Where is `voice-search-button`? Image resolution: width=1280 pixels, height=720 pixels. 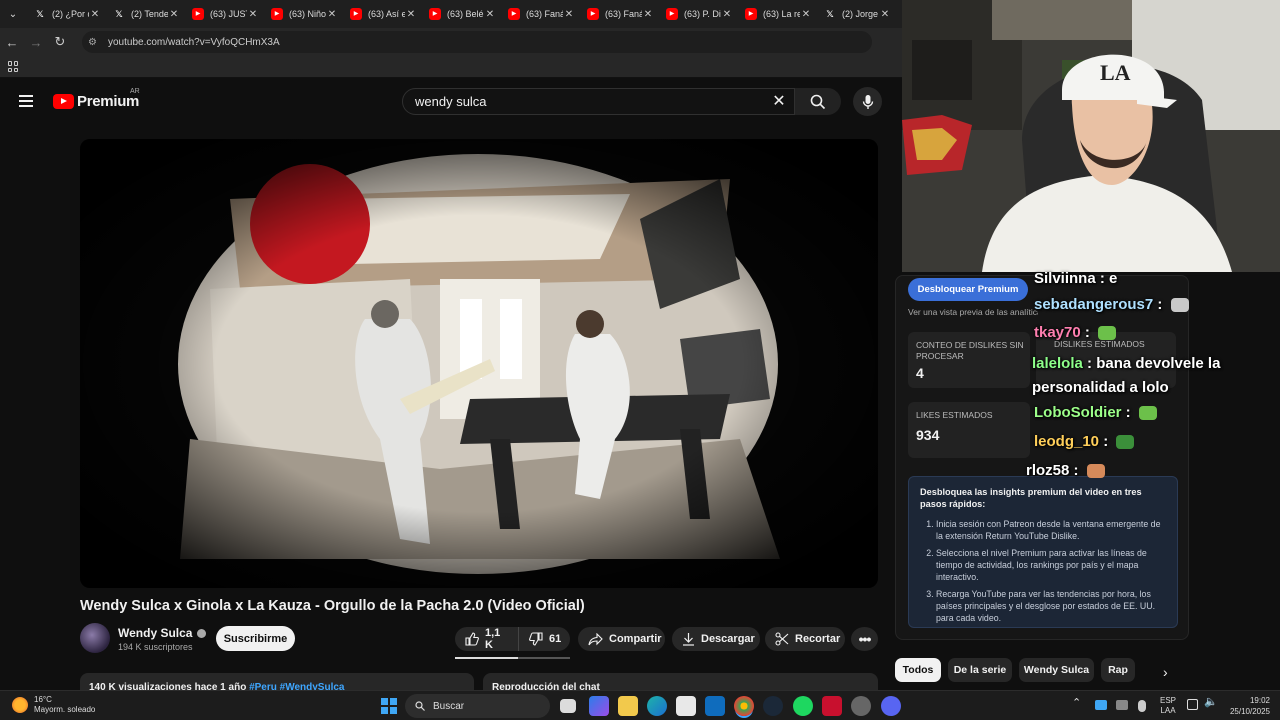 voice-search-button is located at coordinates (867, 101).